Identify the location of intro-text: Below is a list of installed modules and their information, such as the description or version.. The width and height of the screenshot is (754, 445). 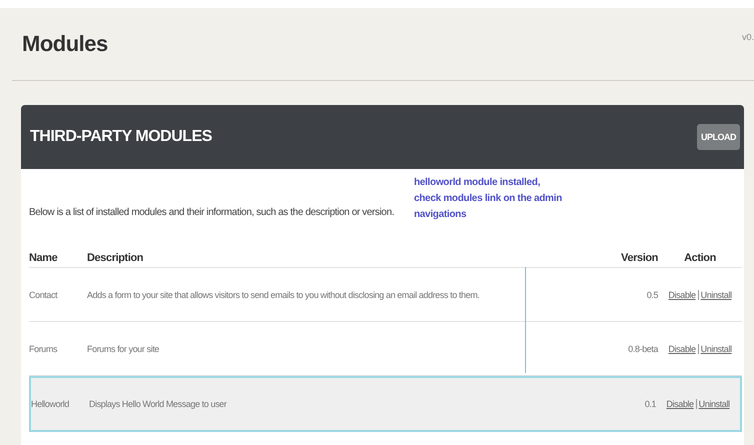
(211, 212).